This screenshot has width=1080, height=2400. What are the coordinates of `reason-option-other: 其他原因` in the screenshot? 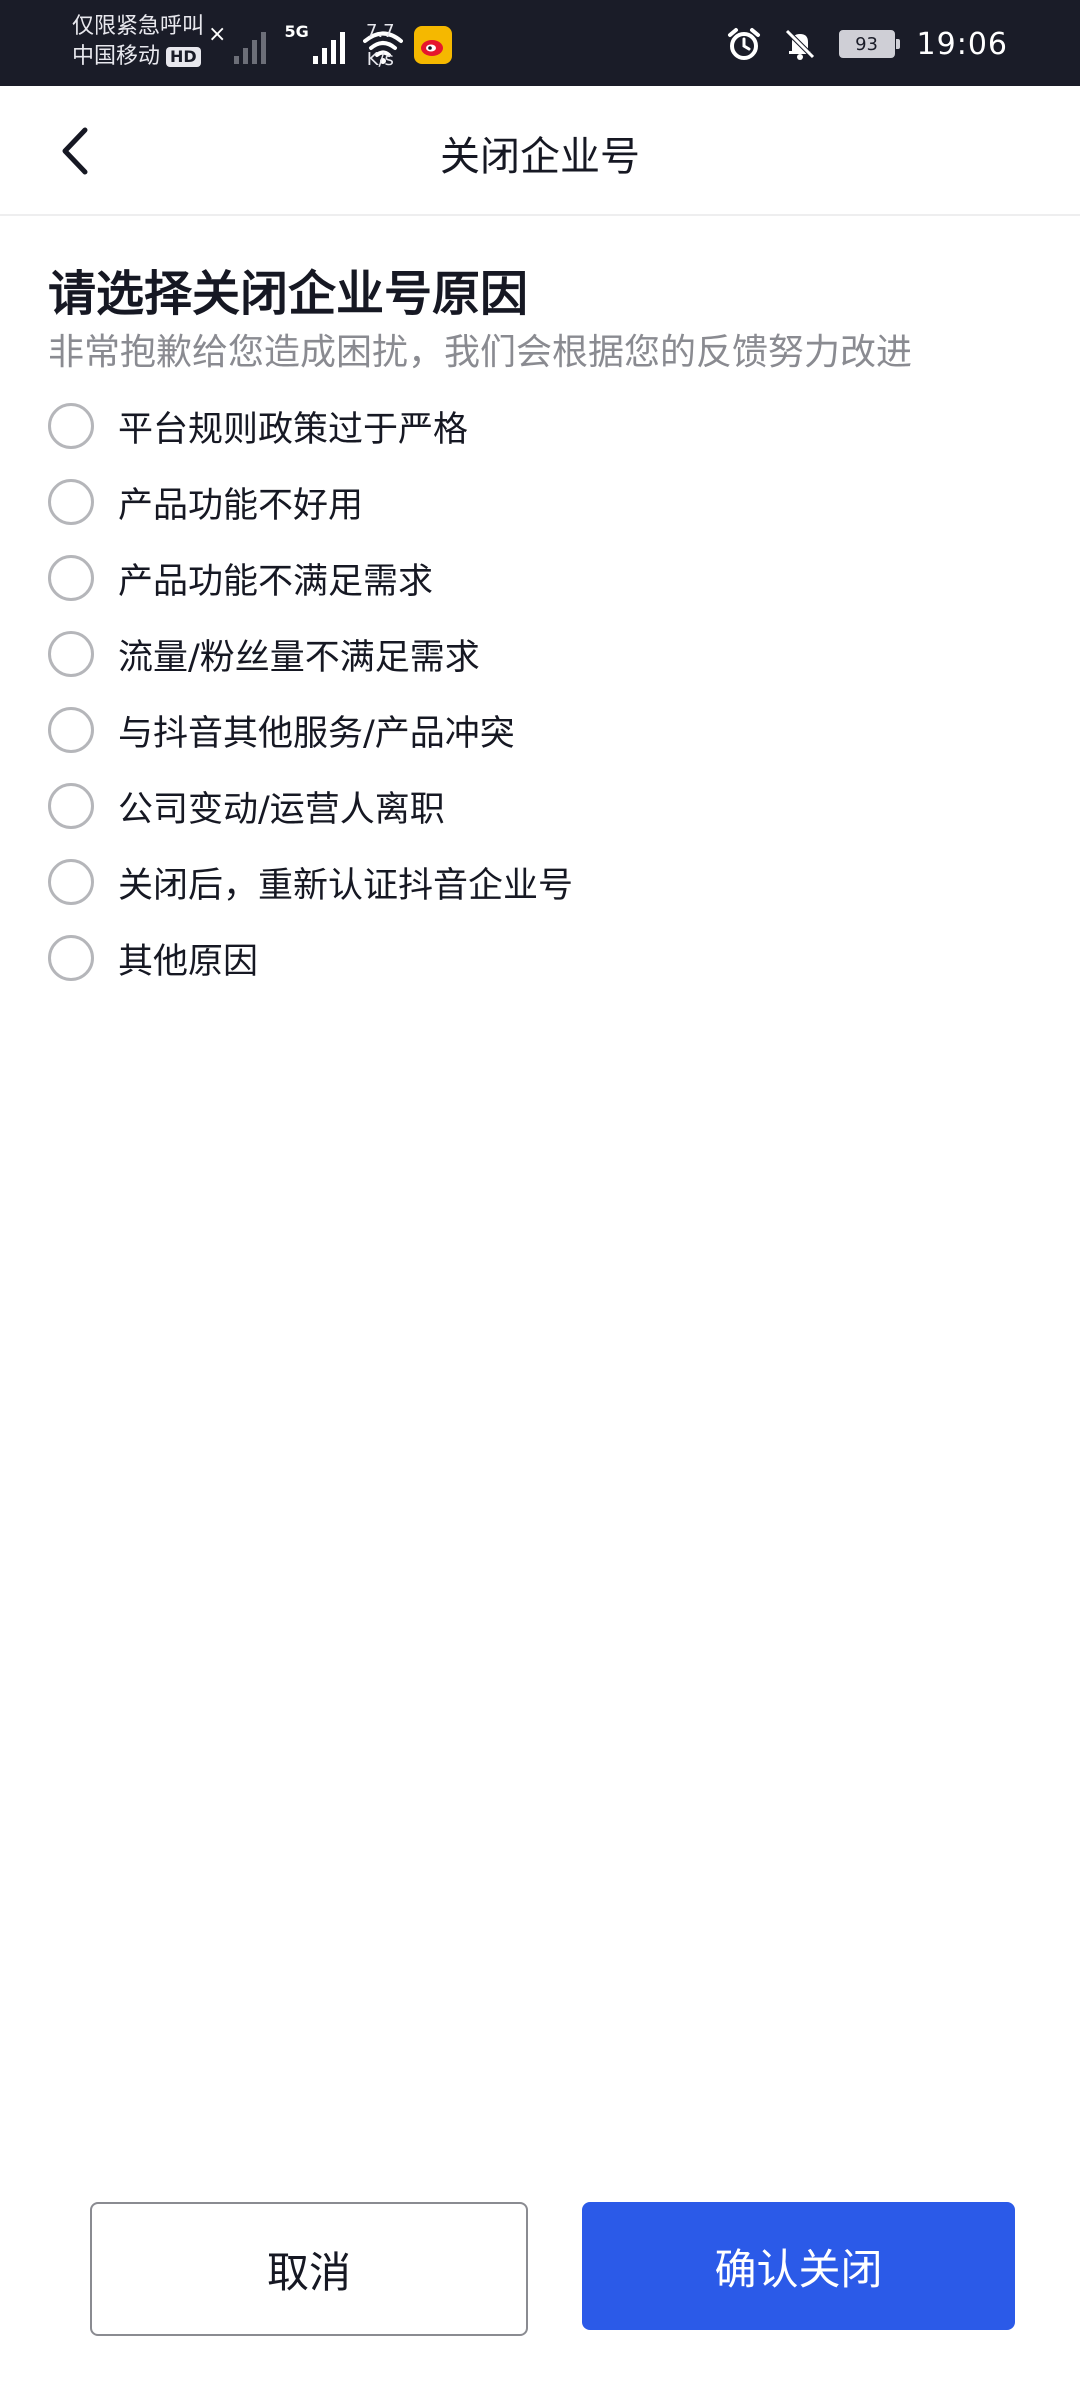 It's located at (540, 958).